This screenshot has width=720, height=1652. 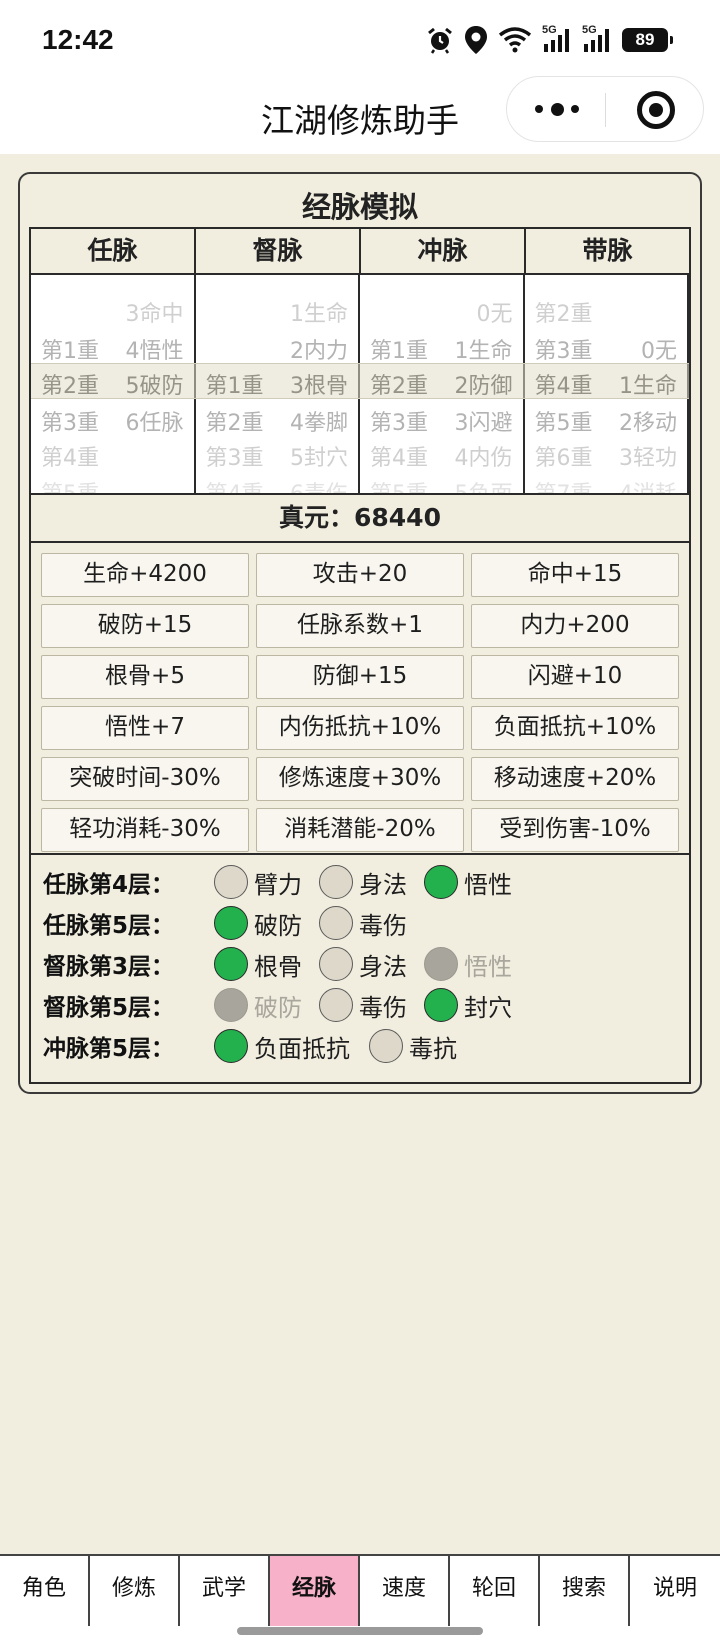 I want to click on tab-4: 速度, so click(x=405, y=1591).